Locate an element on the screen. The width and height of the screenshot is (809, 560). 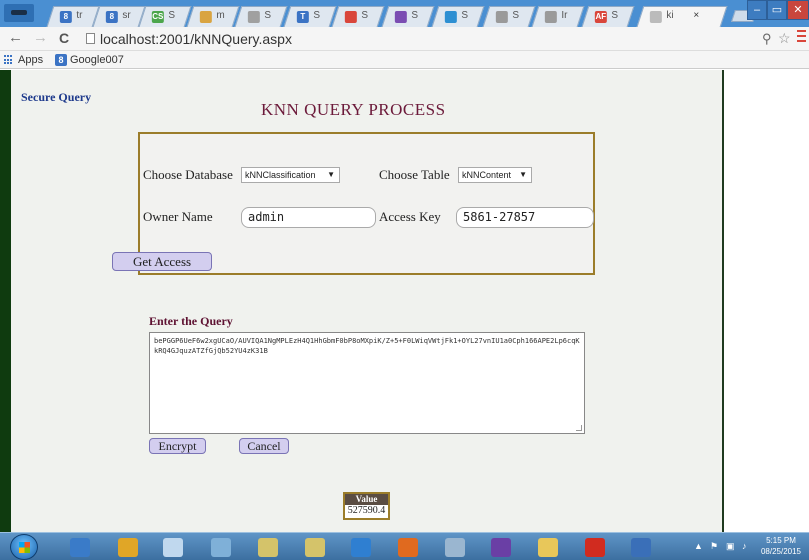
tab-label: m is located at coordinates (220, 15).